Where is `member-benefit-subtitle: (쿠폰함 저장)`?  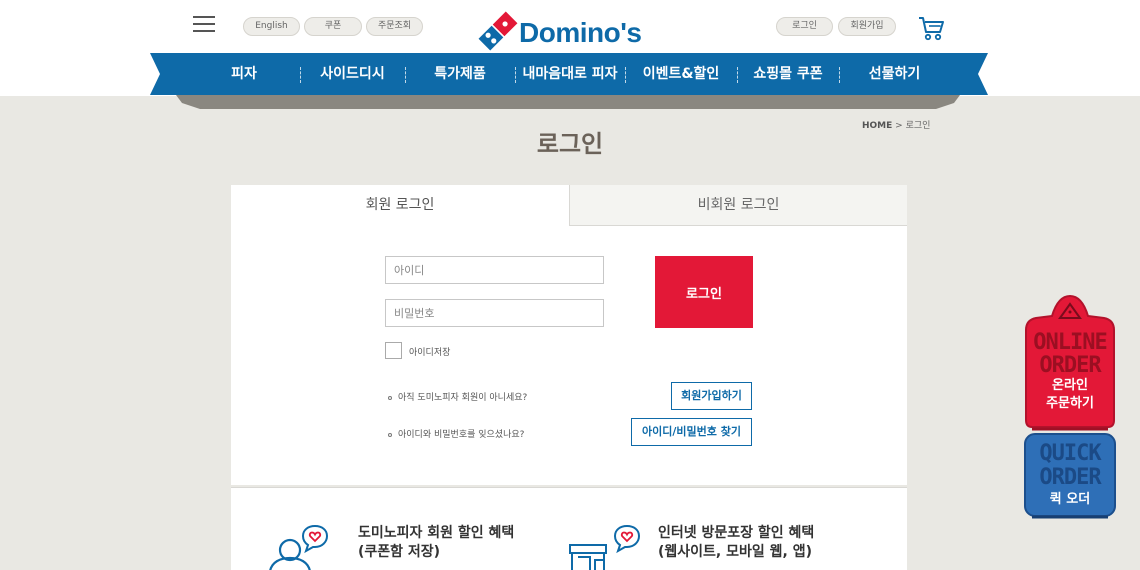
member-benefit-subtitle: (쿠폰함 저장) is located at coordinates (399, 552).